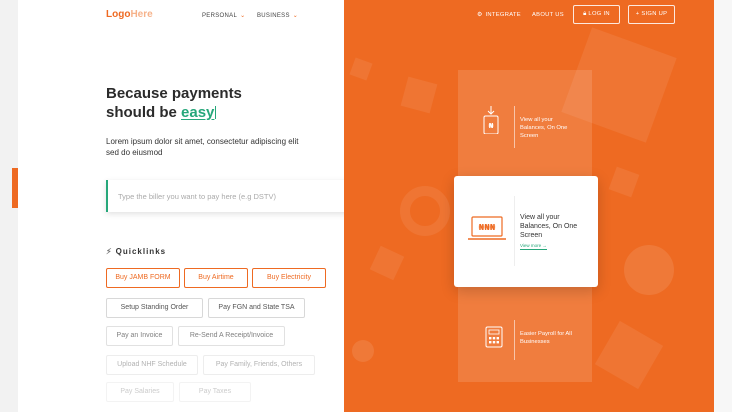 This screenshot has height=412, width=732. Describe the element at coordinates (259, 365) in the screenshot. I see `quicklink-pay-family: Pay Family, Friends, Others` at that location.